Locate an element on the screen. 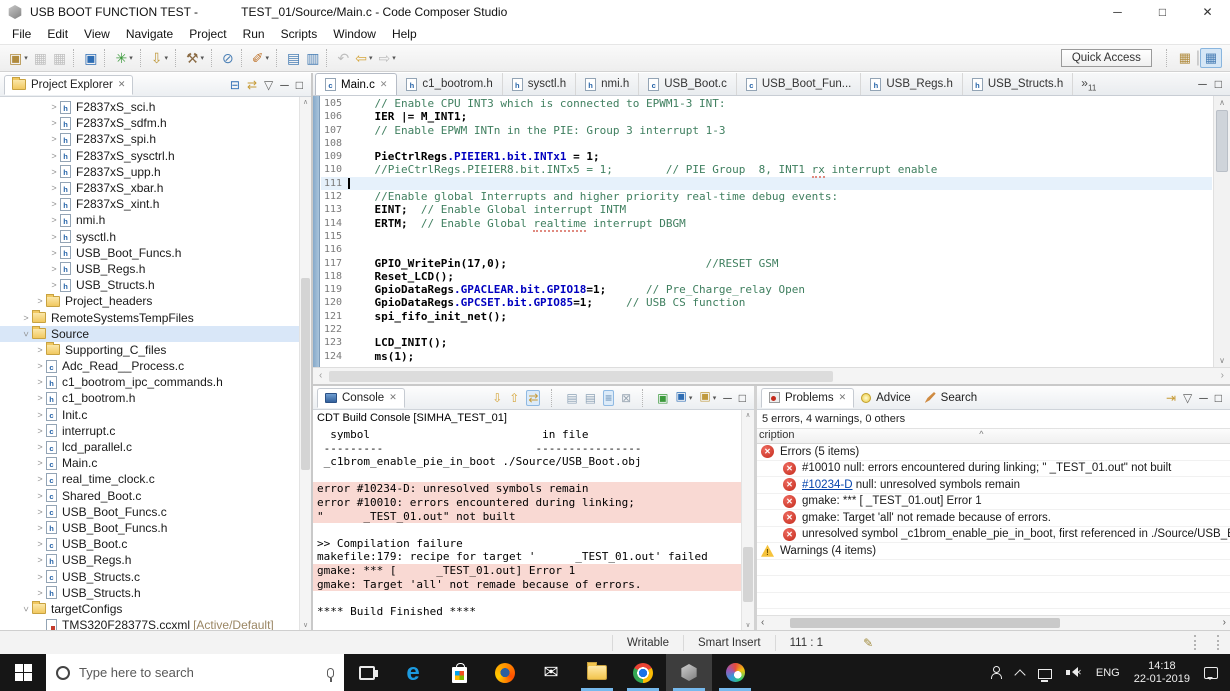 This screenshot has height=691, width=1230. code-line: 116 is located at coordinates (766, 249).